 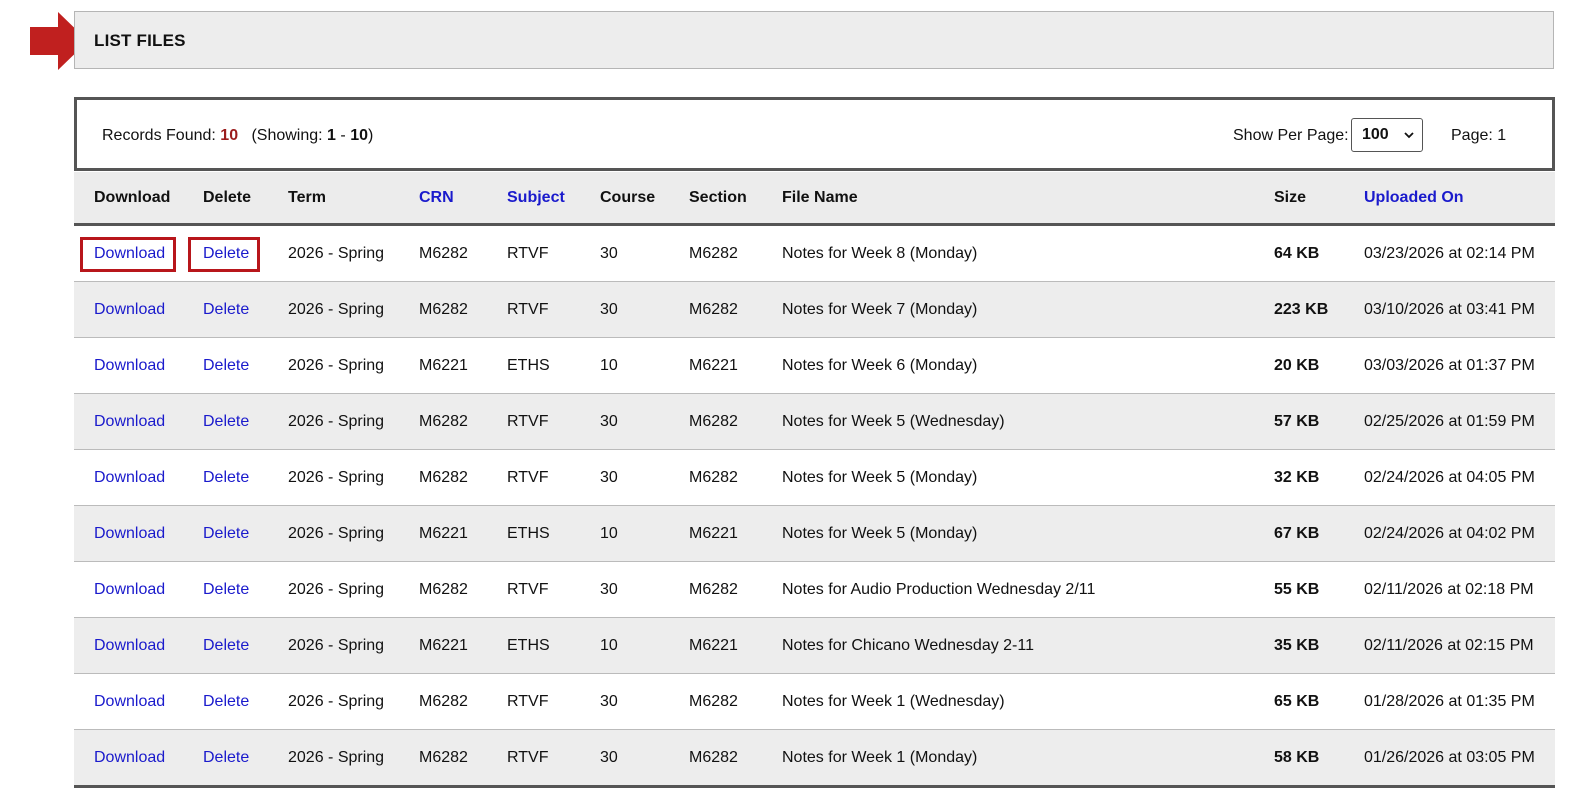 What do you see at coordinates (628, 197) in the screenshot?
I see `header-course: Course` at bounding box center [628, 197].